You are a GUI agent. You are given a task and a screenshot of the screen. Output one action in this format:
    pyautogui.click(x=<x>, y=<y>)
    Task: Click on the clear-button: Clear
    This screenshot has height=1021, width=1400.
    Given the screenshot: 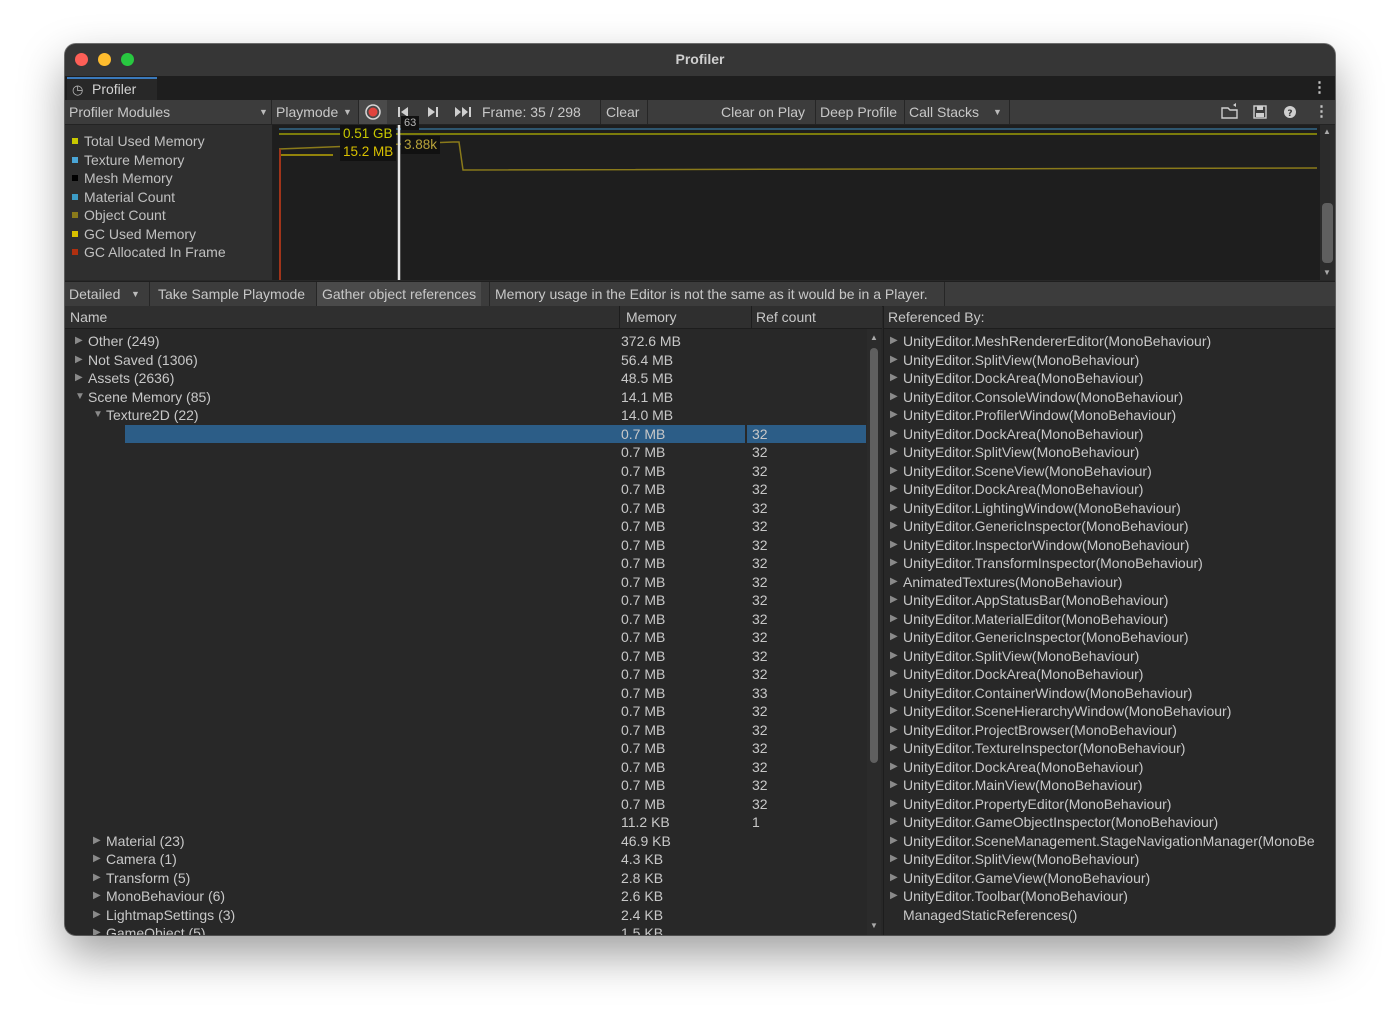 What is the action you would take?
    pyautogui.click(x=622, y=112)
    